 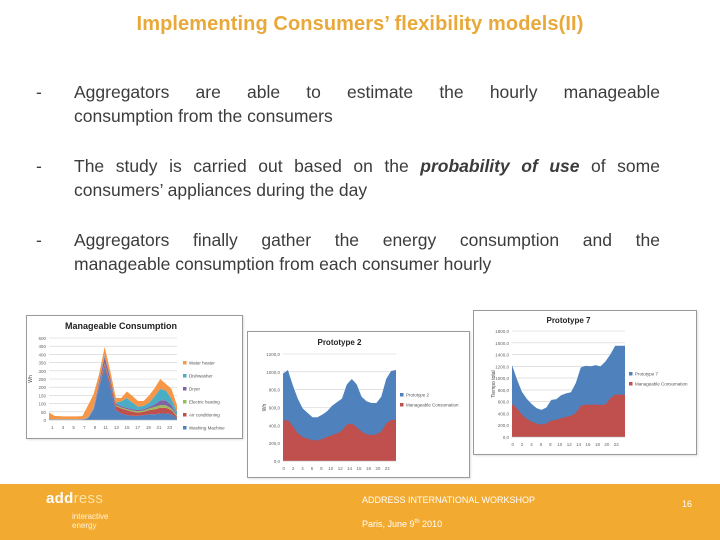 What do you see at coordinates (42, 346) in the screenshot?
I see `y-tick-label: 450` at bounding box center [42, 346].